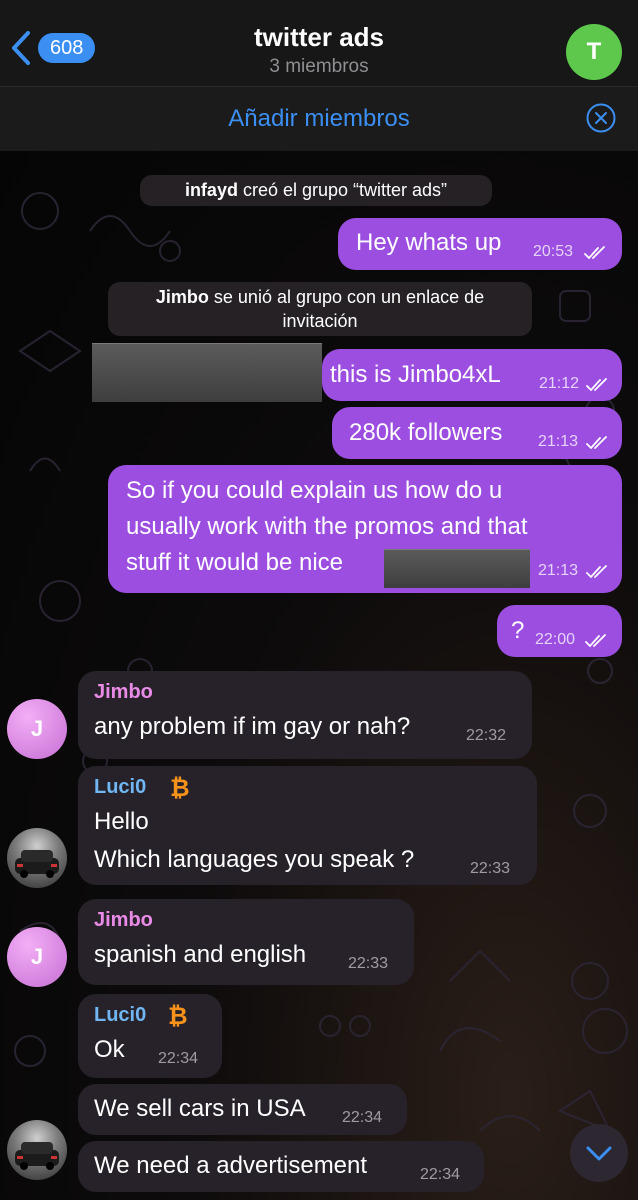  I want to click on message-bubble-incoming: Luci0 ₿ Ok 22:34, so click(150, 1036).